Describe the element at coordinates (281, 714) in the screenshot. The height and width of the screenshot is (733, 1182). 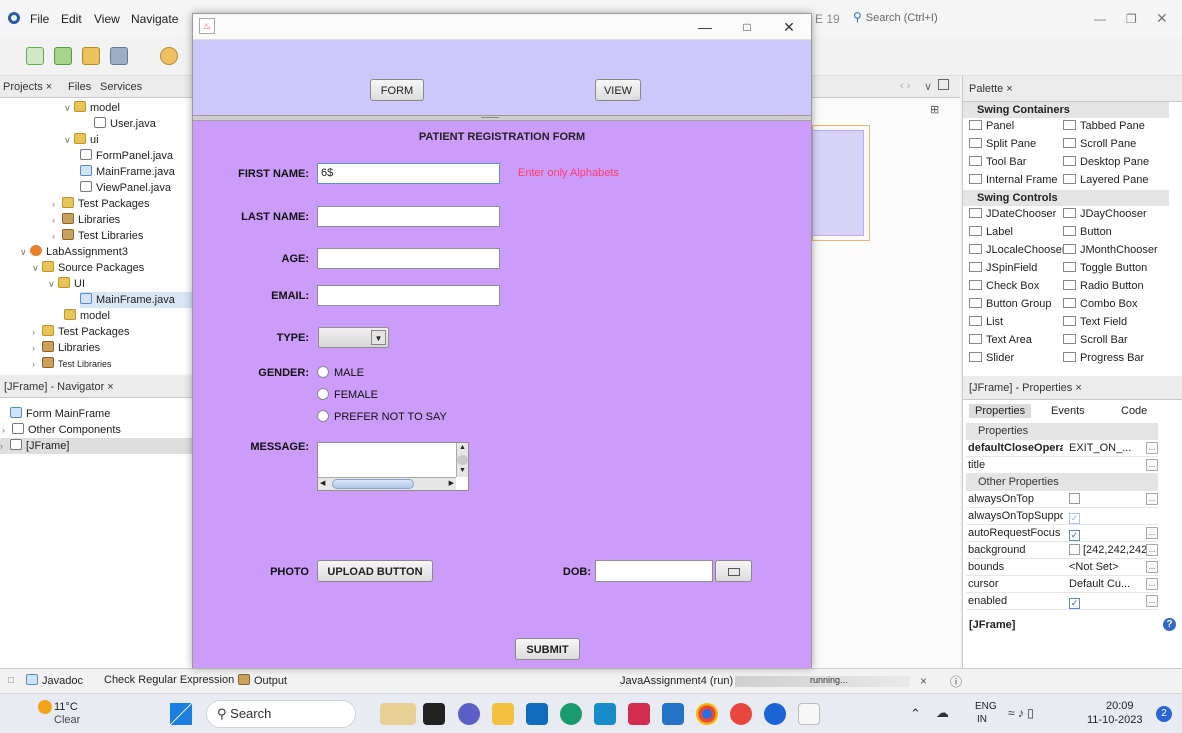
I see `taskbar-search: ⚲ Search` at that location.